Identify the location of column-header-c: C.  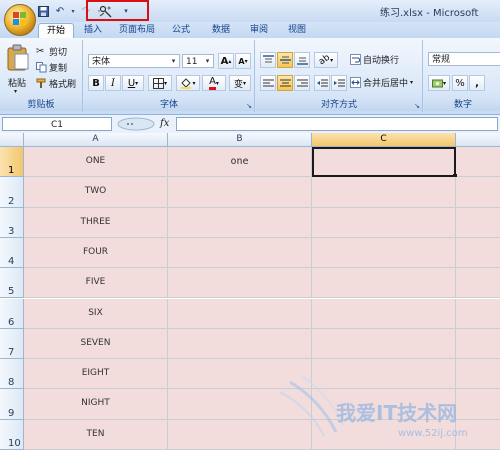
(384, 140).